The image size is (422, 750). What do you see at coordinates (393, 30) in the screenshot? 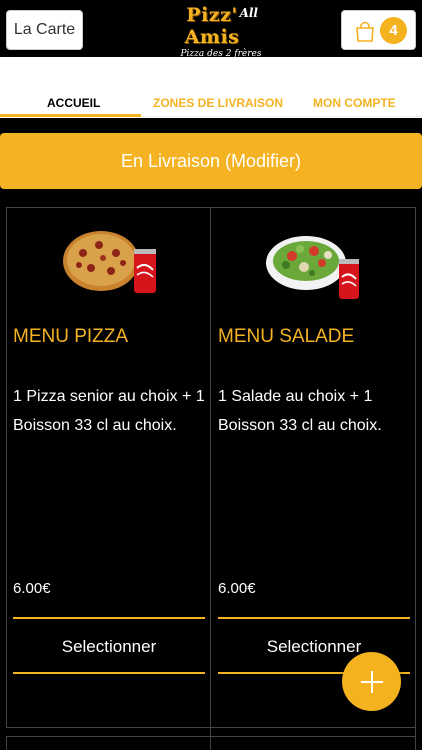
I see `cart-count-badge: 4` at bounding box center [393, 30].